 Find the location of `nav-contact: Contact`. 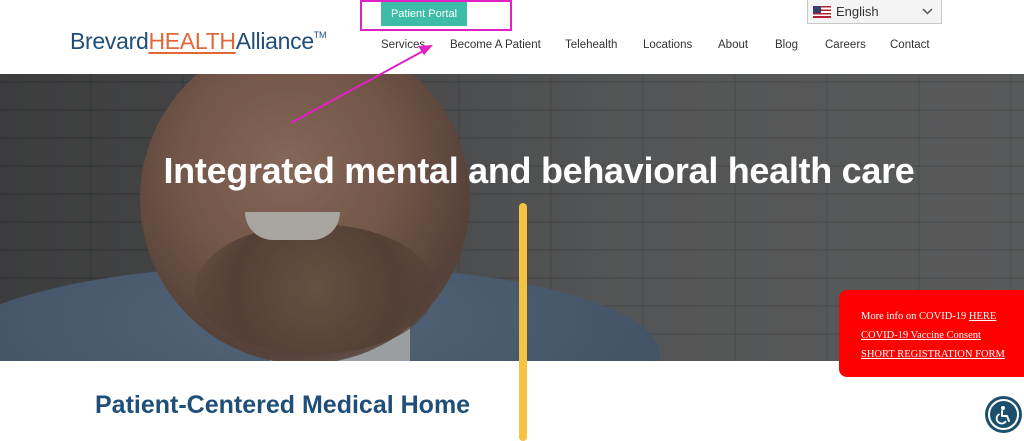

nav-contact: Contact is located at coordinates (910, 45).